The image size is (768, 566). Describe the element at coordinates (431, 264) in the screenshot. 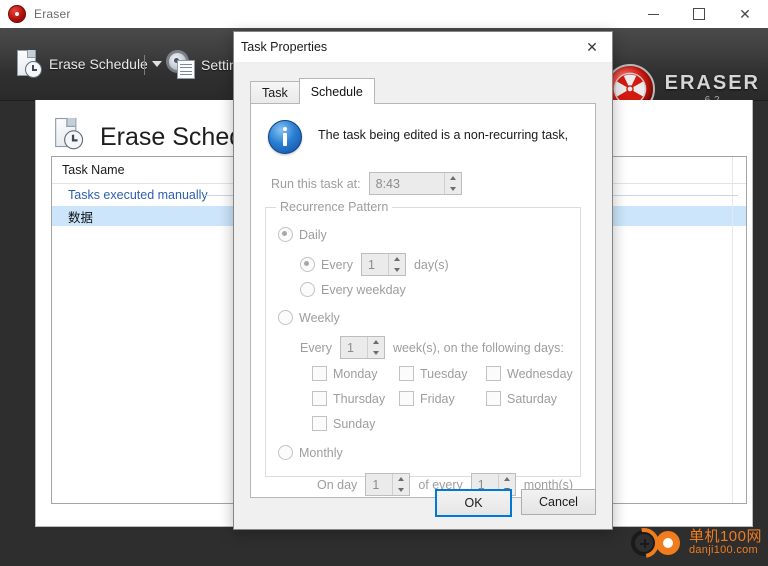

I see `every-days-unit: day(s)` at that location.